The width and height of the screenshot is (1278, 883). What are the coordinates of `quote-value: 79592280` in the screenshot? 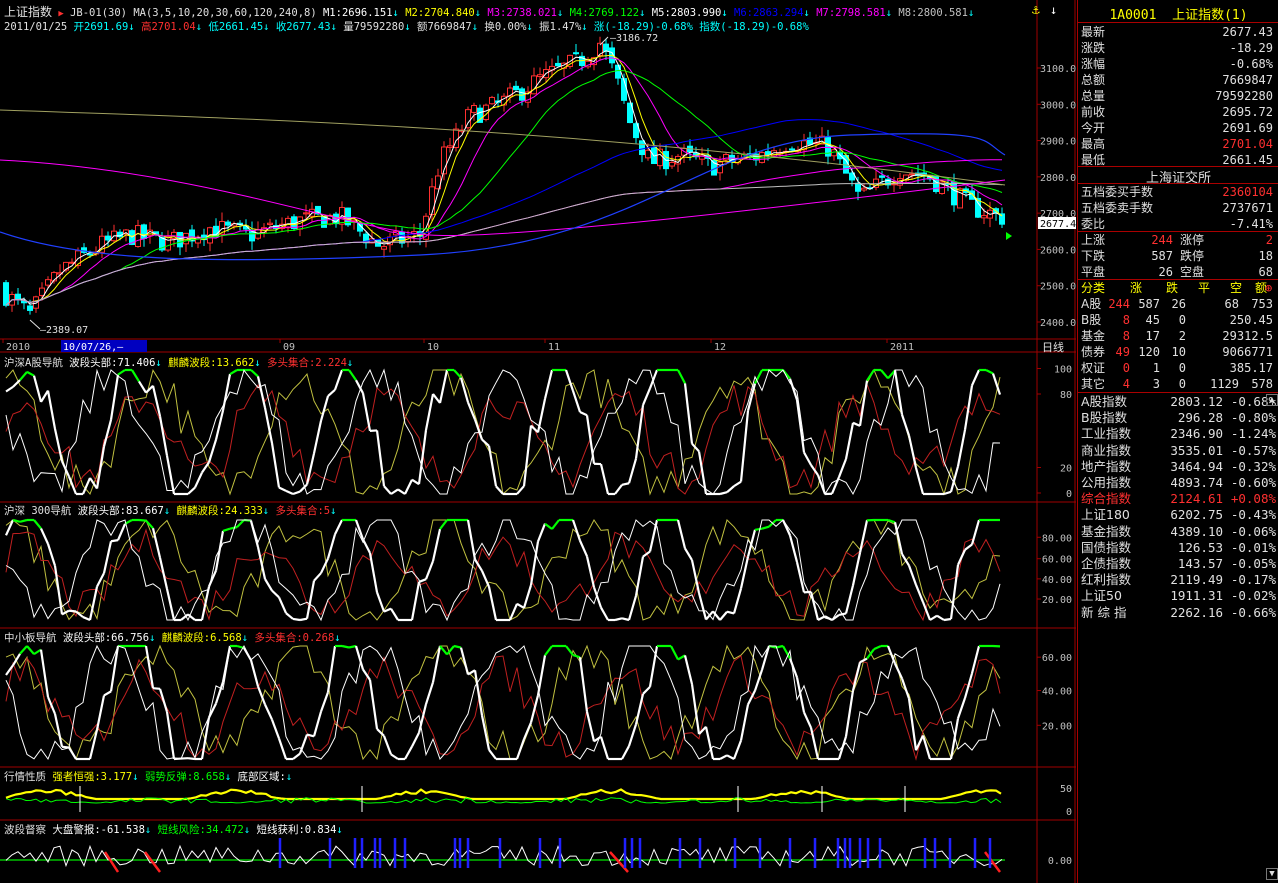 It's located at (1244, 96).